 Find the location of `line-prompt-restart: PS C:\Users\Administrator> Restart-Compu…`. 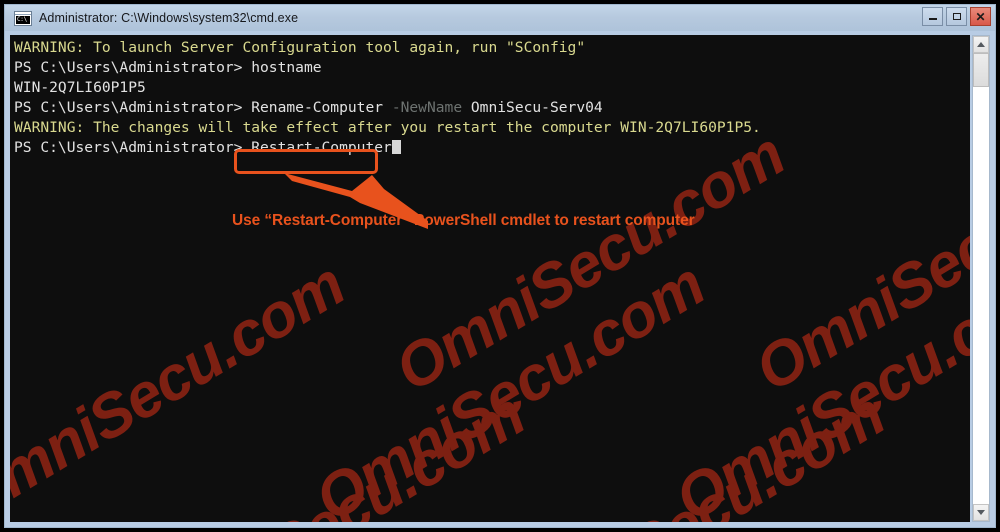

line-prompt-restart: PS C:\Users\Administrator> Restart-Compu… is located at coordinates (492, 148).